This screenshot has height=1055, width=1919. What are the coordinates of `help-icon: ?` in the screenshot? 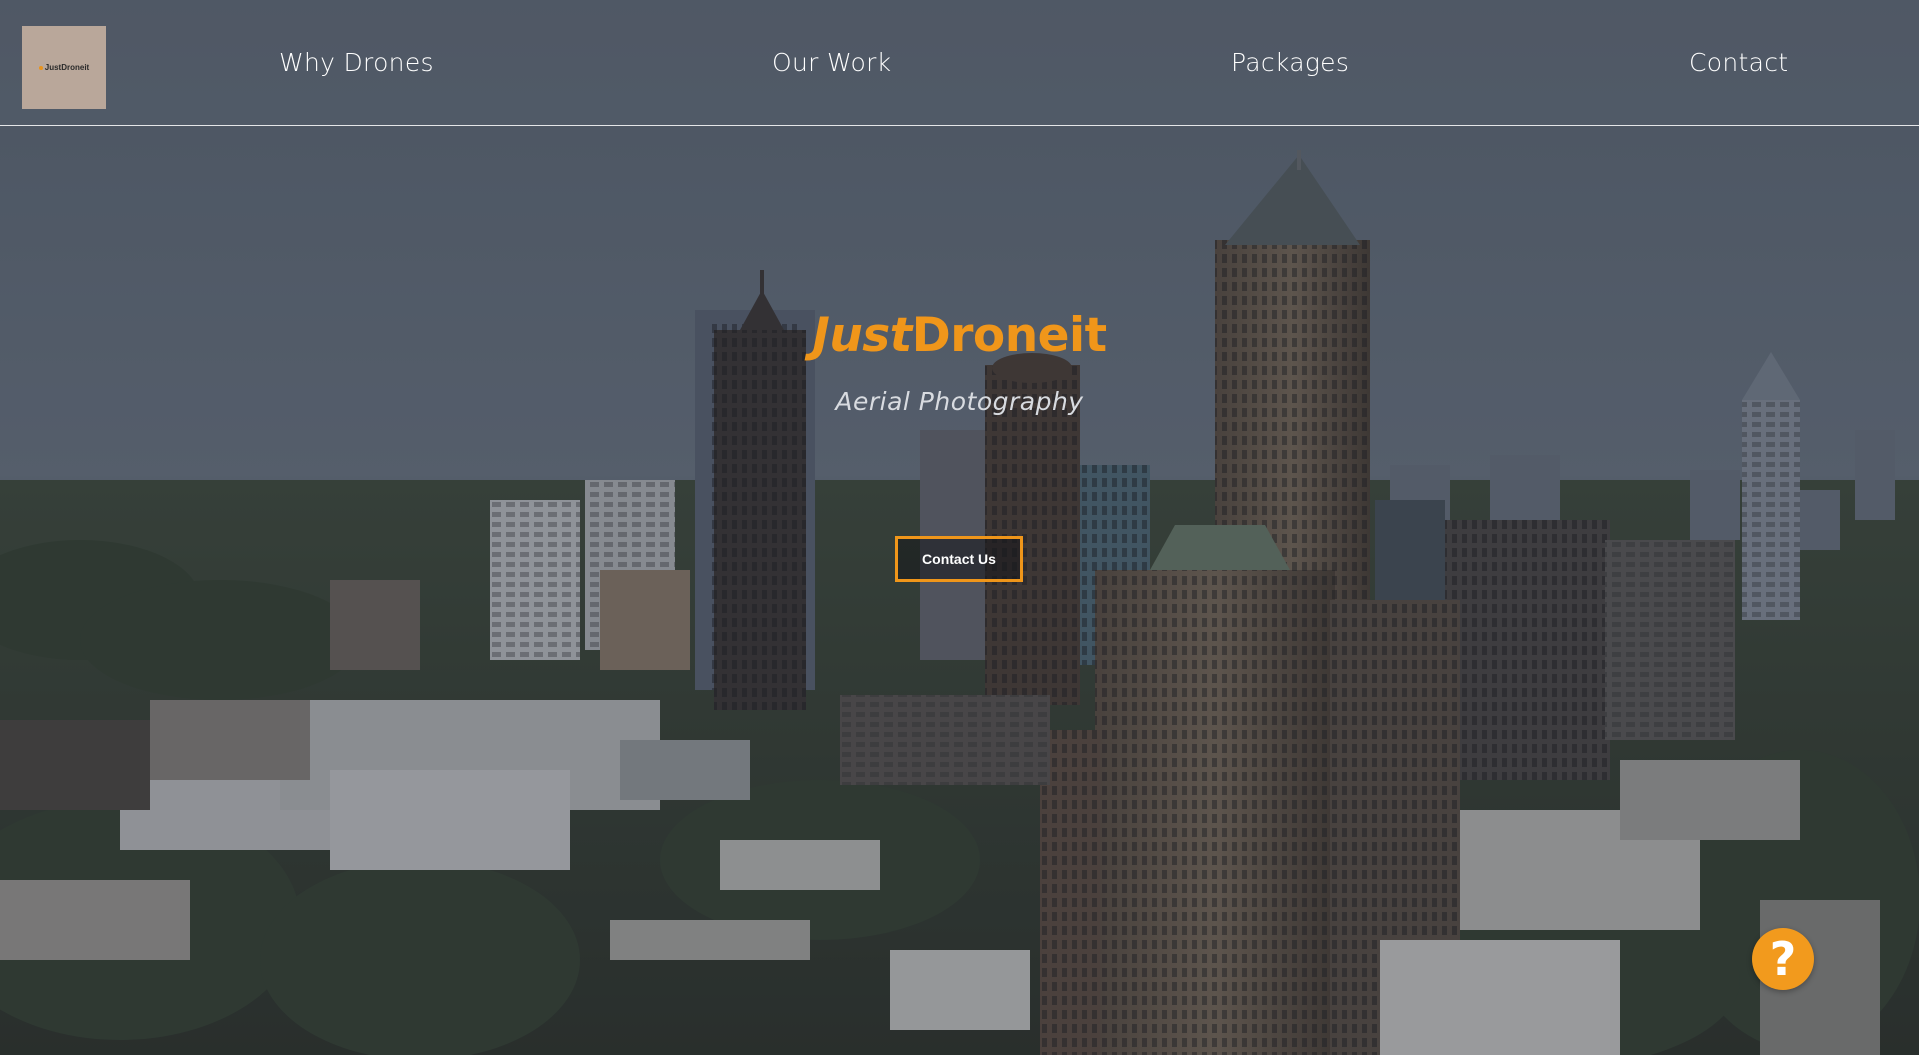 It's located at (1783, 959).